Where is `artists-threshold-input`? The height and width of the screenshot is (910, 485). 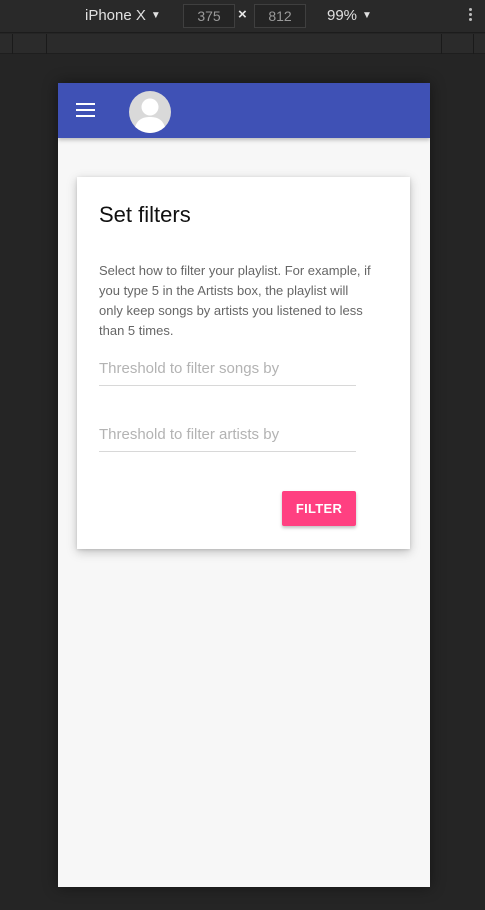
artists-threshold-input is located at coordinates (227, 436).